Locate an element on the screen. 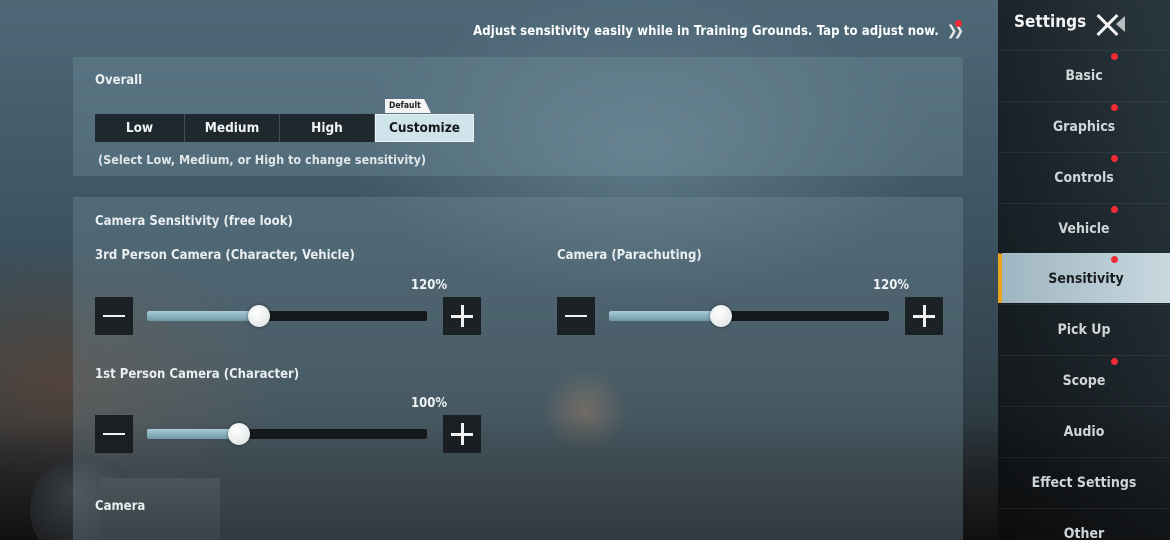  sidebar-item-basic: Basic is located at coordinates (1084, 75).